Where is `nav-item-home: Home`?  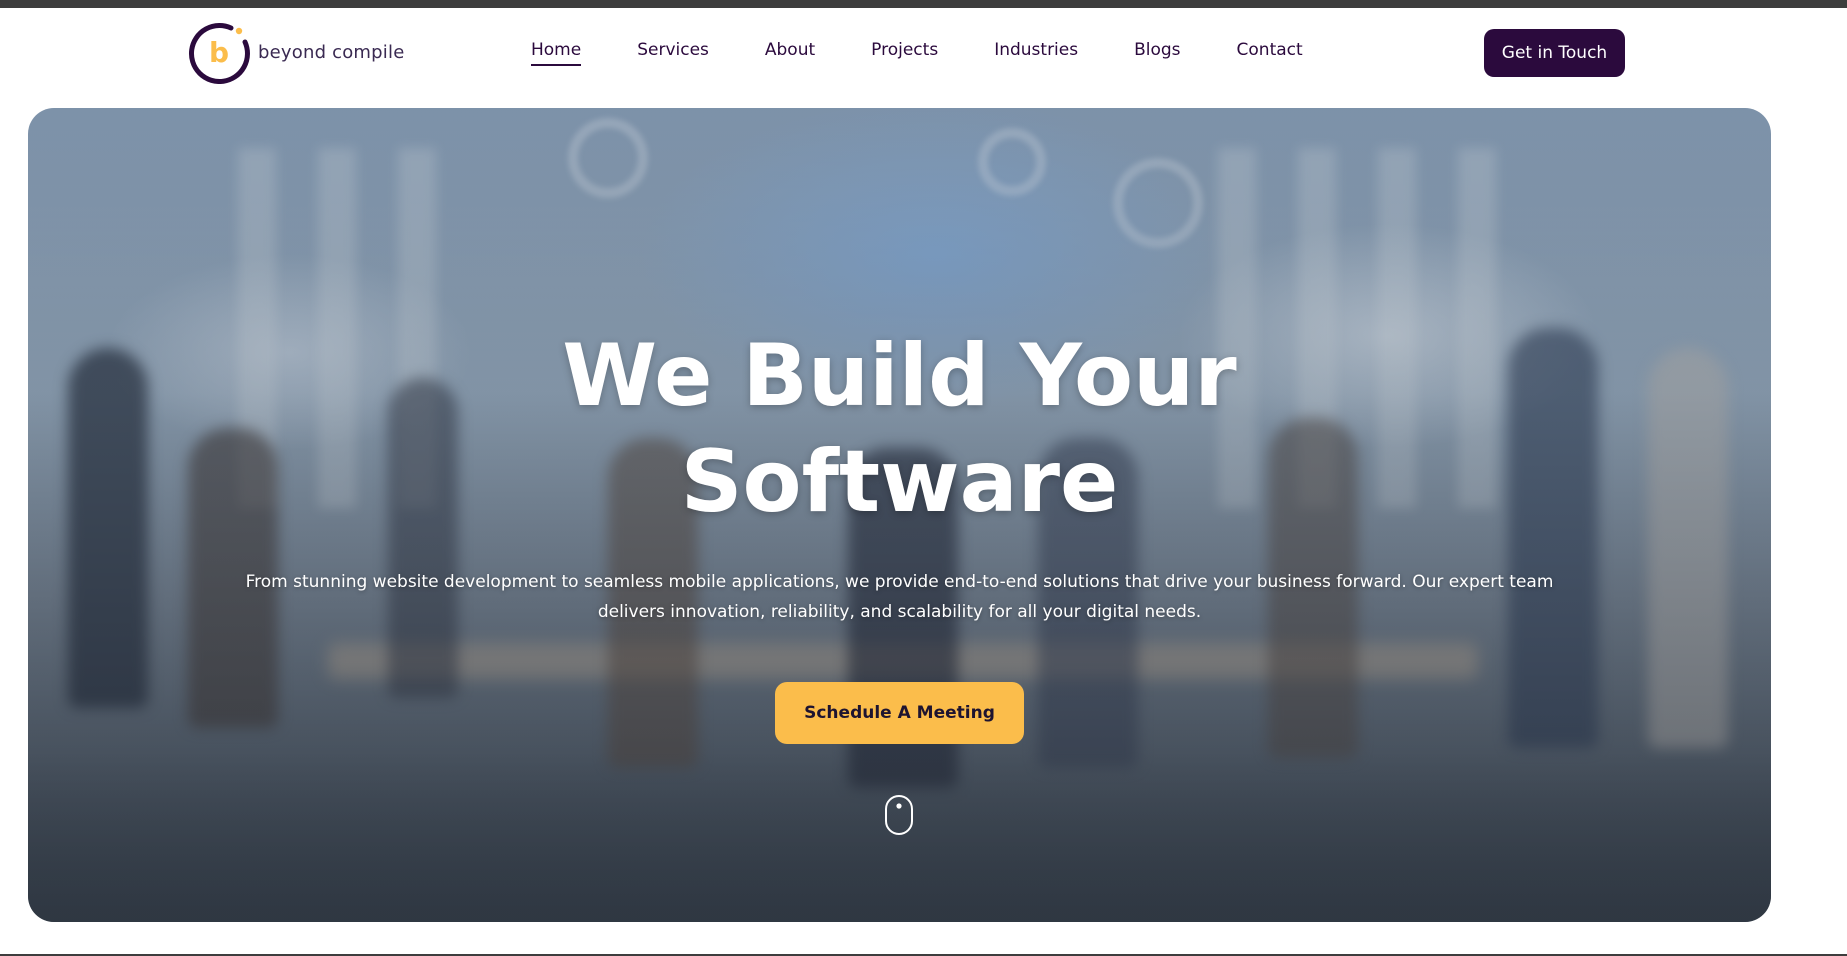
nav-item-home: Home is located at coordinates (556, 53).